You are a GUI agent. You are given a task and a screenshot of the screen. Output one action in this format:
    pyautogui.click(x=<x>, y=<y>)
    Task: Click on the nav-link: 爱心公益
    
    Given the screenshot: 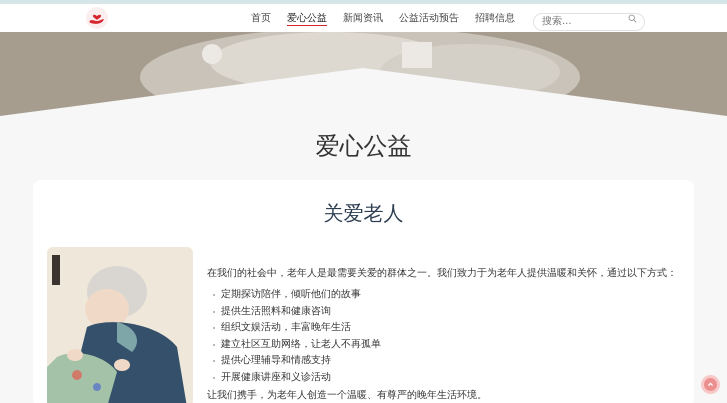 What is the action you would take?
    pyautogui.click(x=307, y=18)
    